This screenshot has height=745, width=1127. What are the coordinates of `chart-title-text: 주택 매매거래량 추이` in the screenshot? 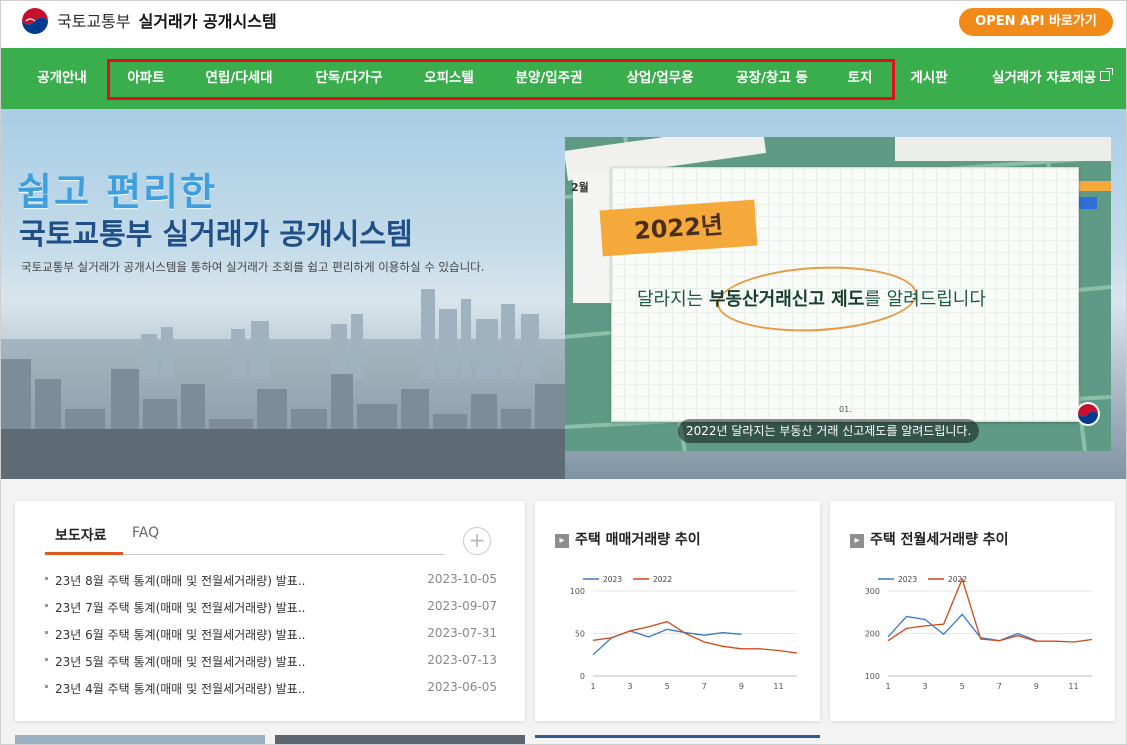 It's located at (638, 540).